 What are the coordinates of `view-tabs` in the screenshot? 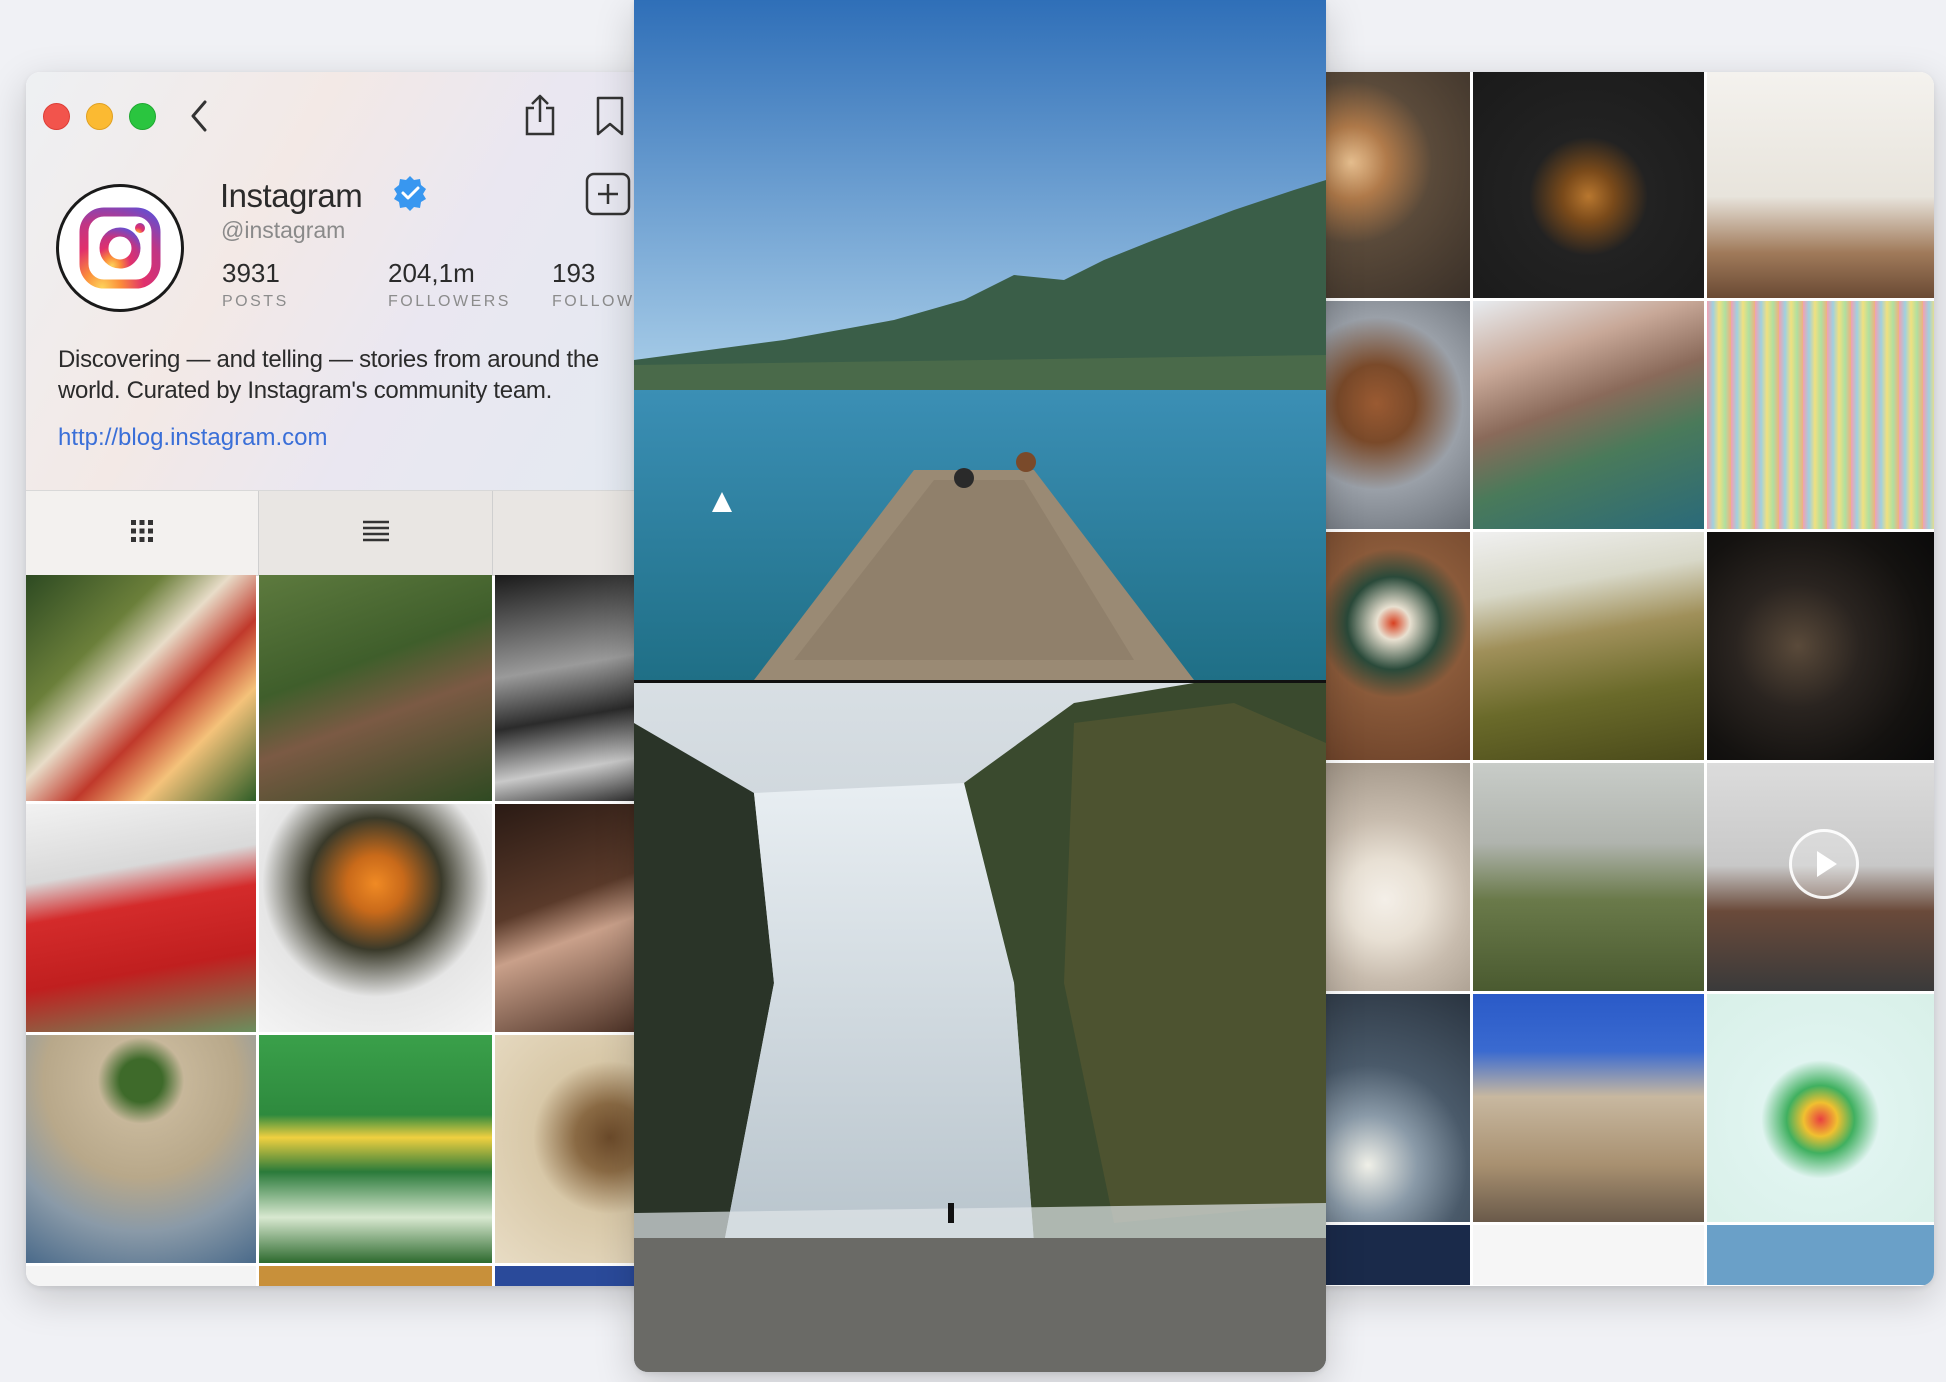 It's located at (356, 533).